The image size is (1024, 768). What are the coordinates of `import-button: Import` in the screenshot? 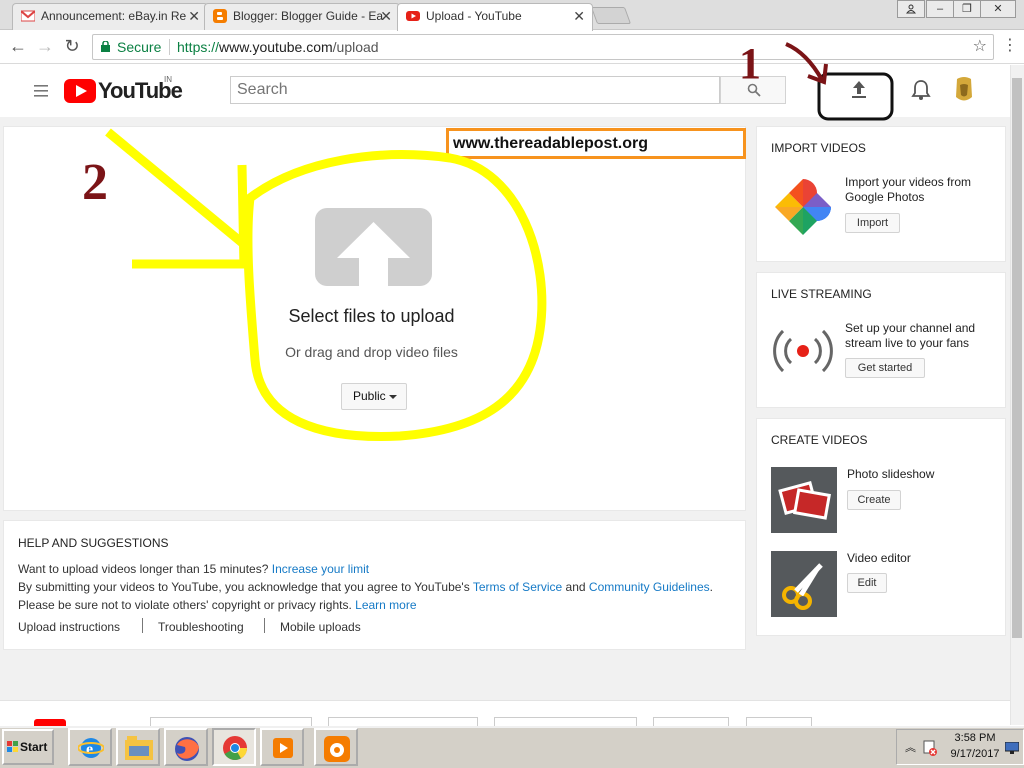 It's located at (872, 223).